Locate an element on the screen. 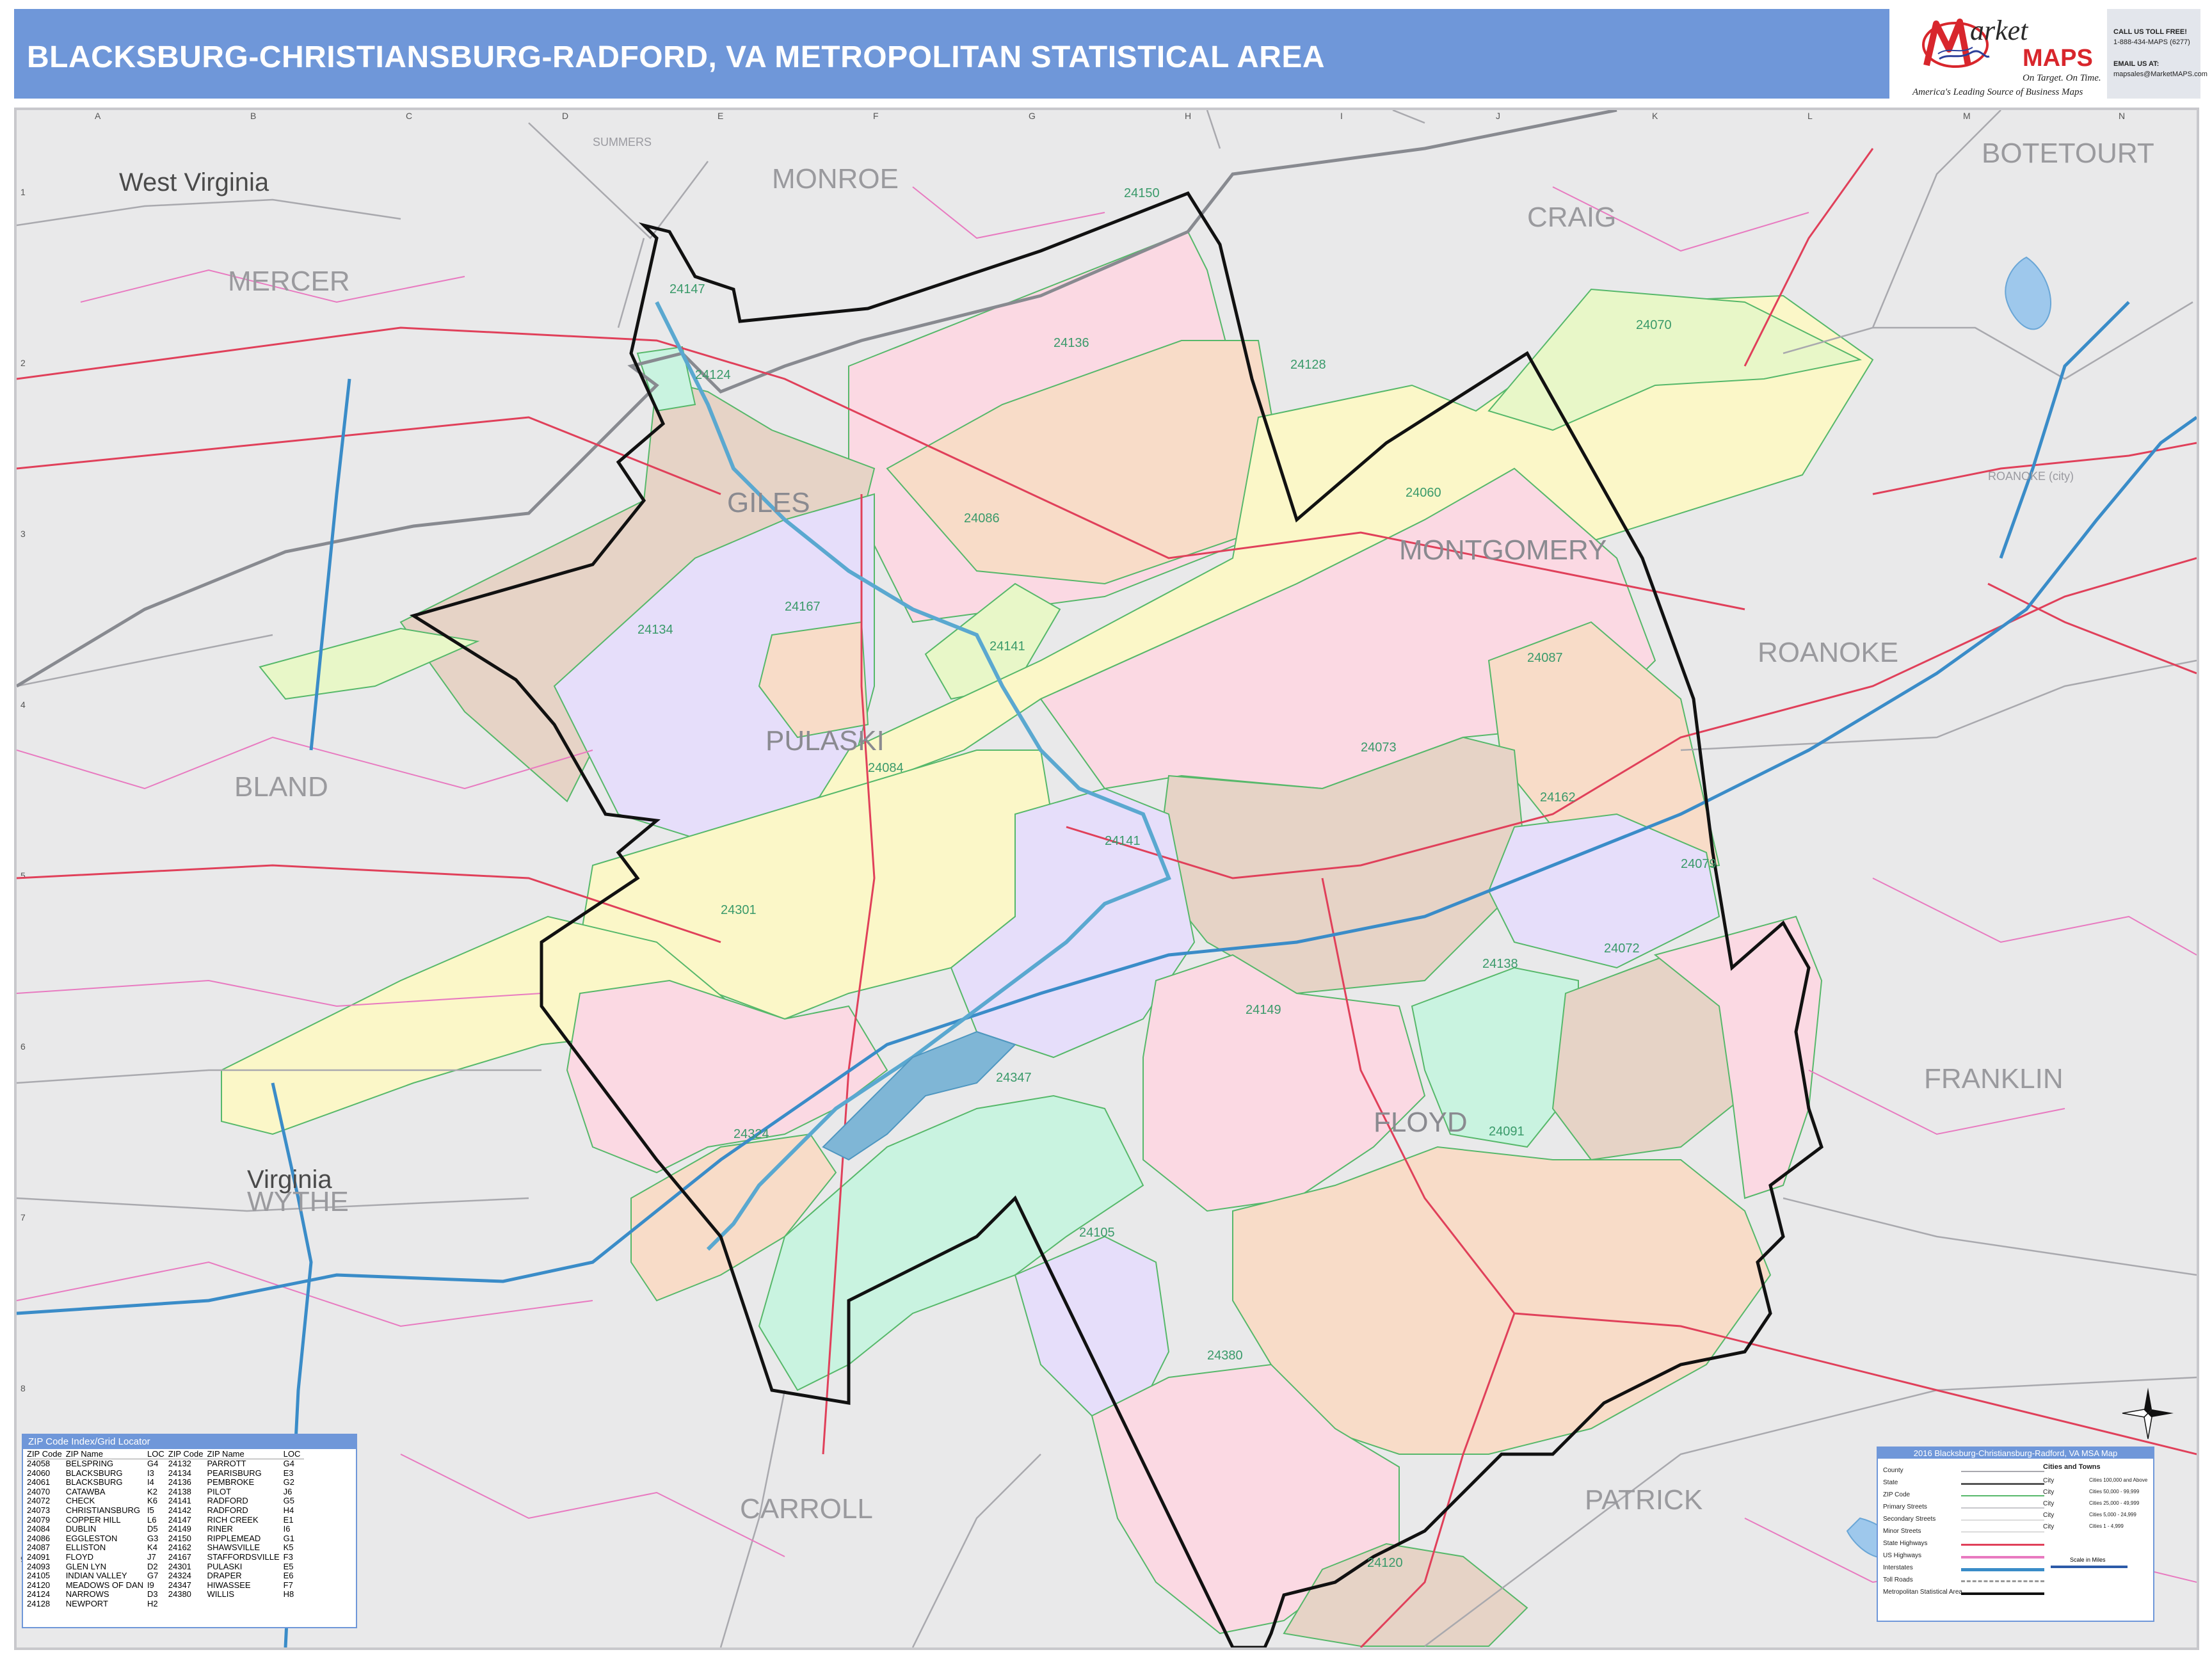 This screenshot has height=1659, width=2212. grid-row-label: 3 is located at coordinates (23, 534).